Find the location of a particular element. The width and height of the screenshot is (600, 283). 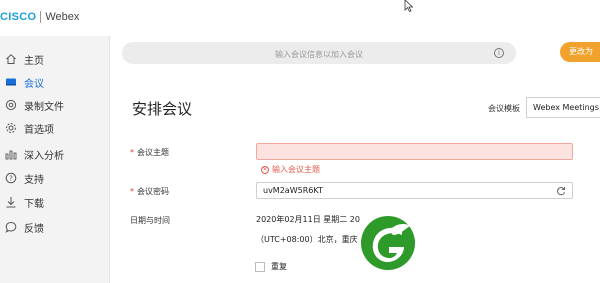

template-select: Webex Meetings 默 is located at coordinates (563, 107).